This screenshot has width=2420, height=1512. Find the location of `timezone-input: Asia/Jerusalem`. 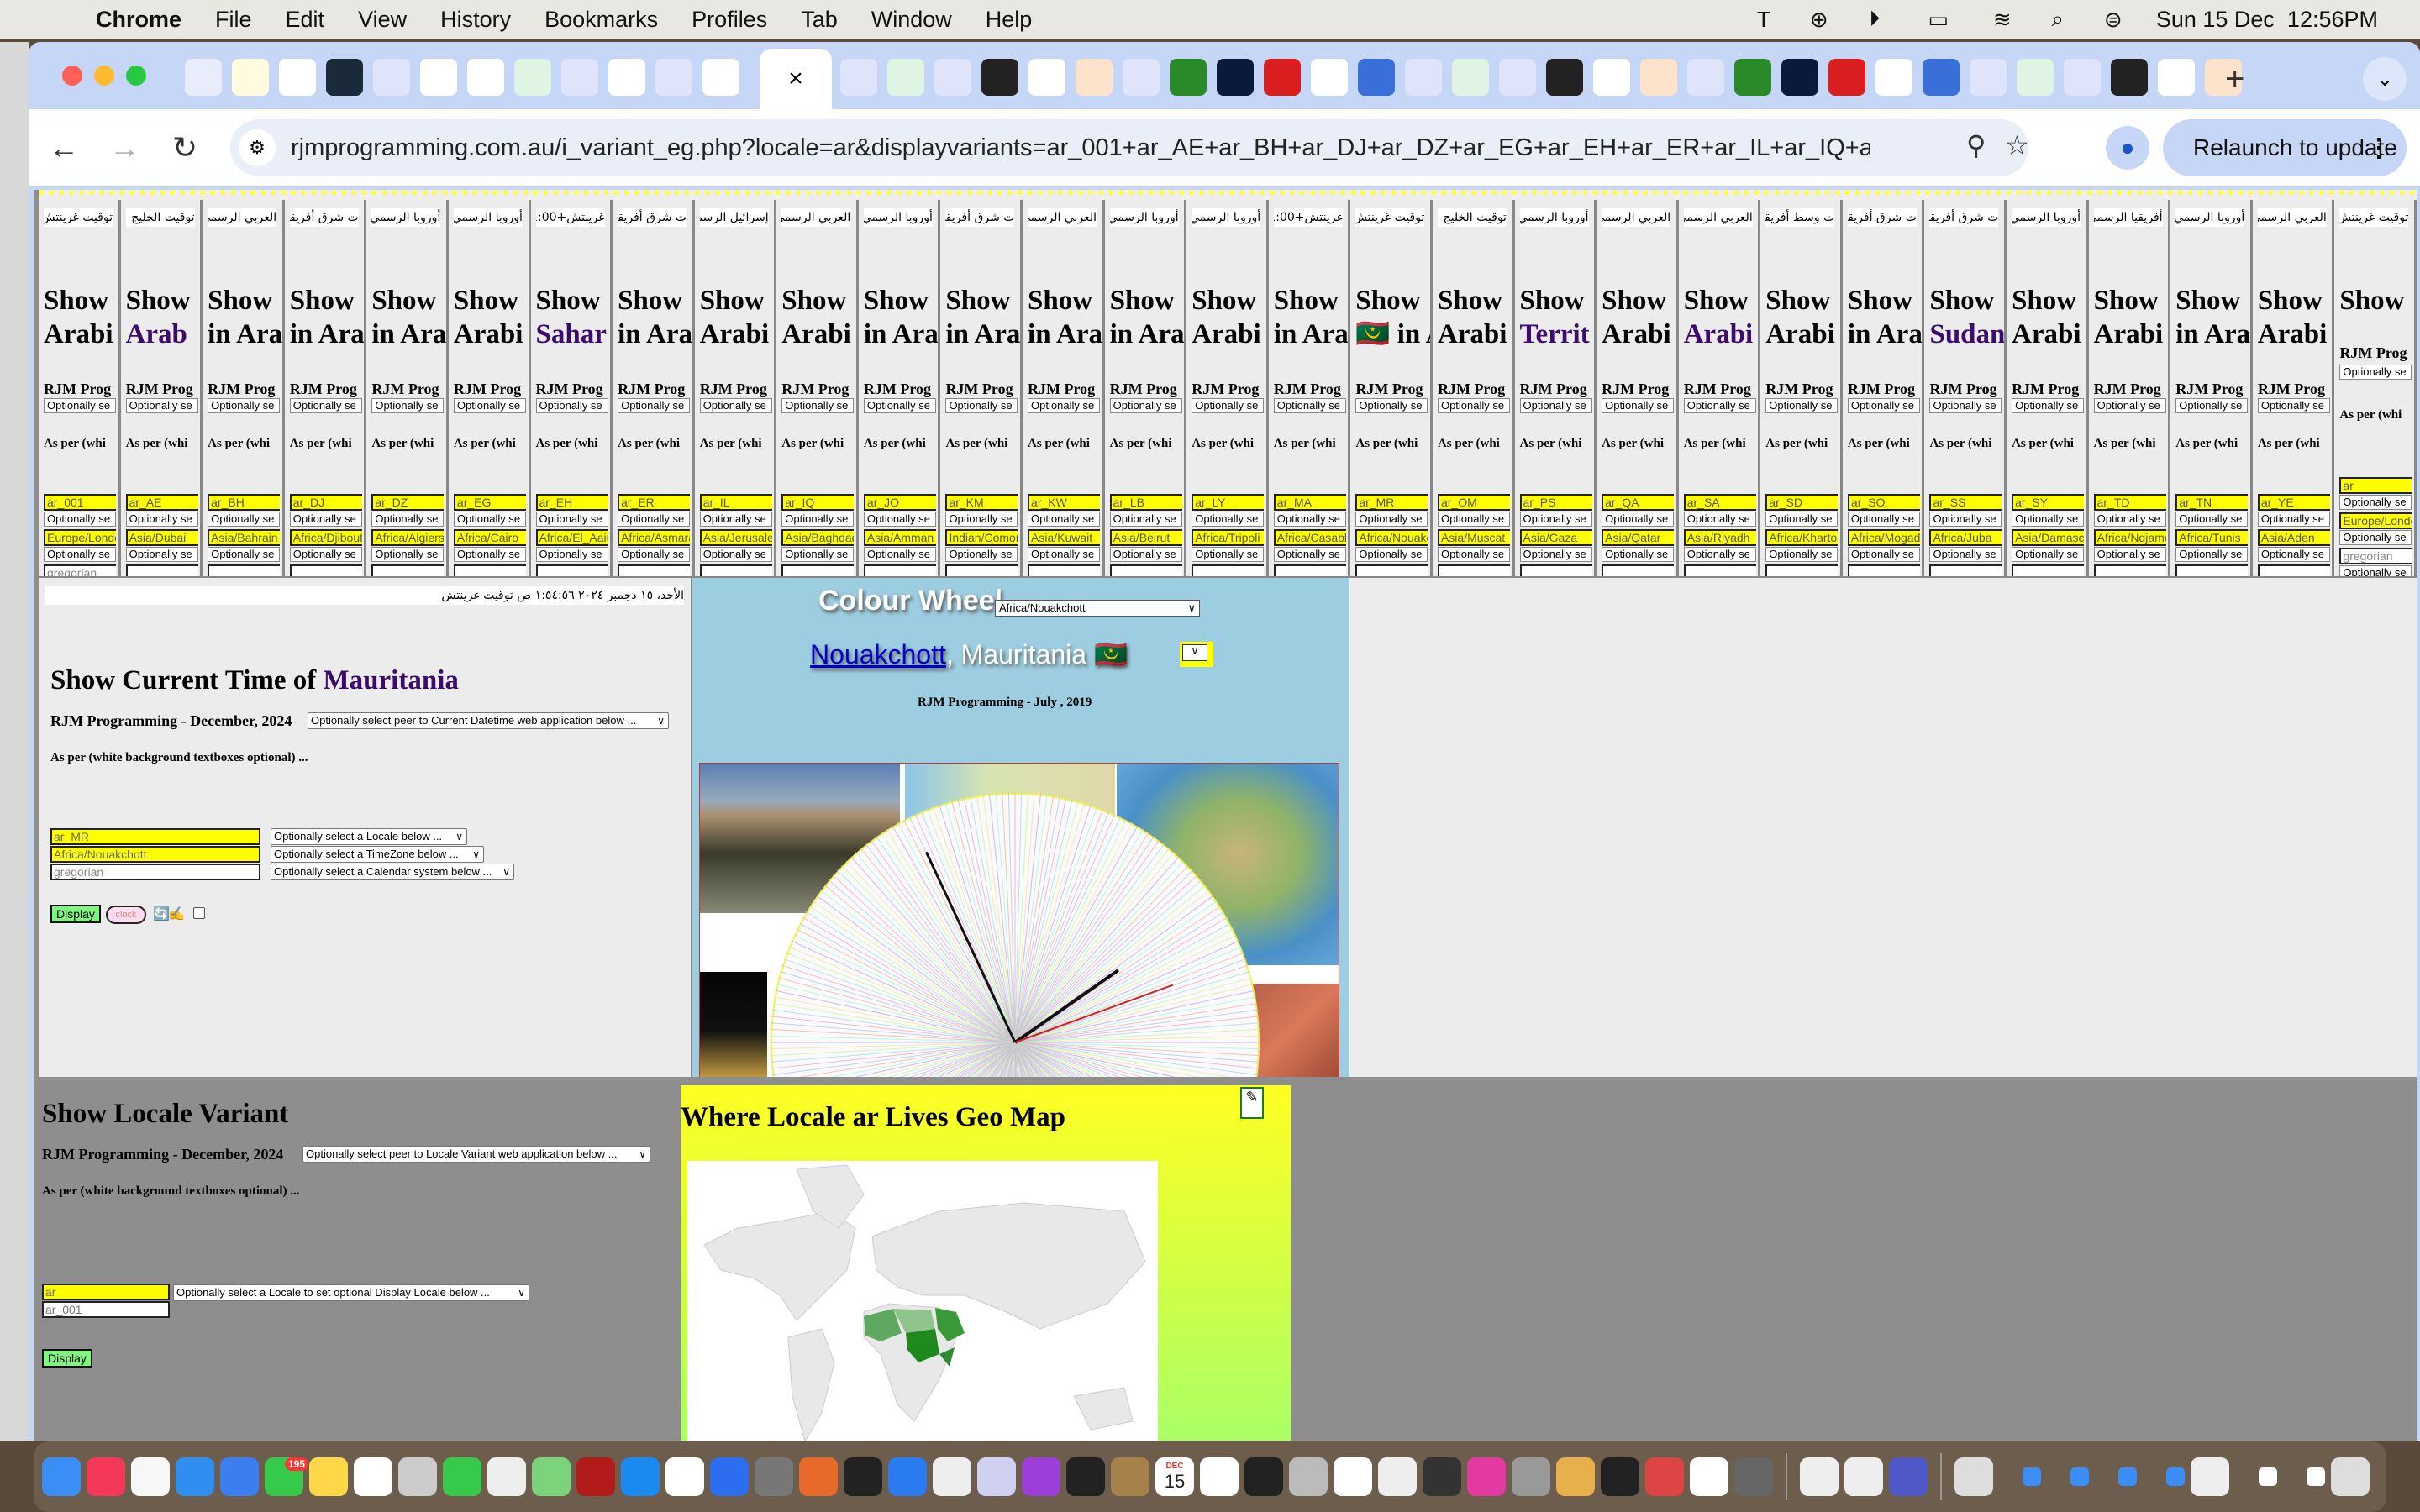

timezone-input: Asia/Jerusalem is located at coordinates (735, 537).